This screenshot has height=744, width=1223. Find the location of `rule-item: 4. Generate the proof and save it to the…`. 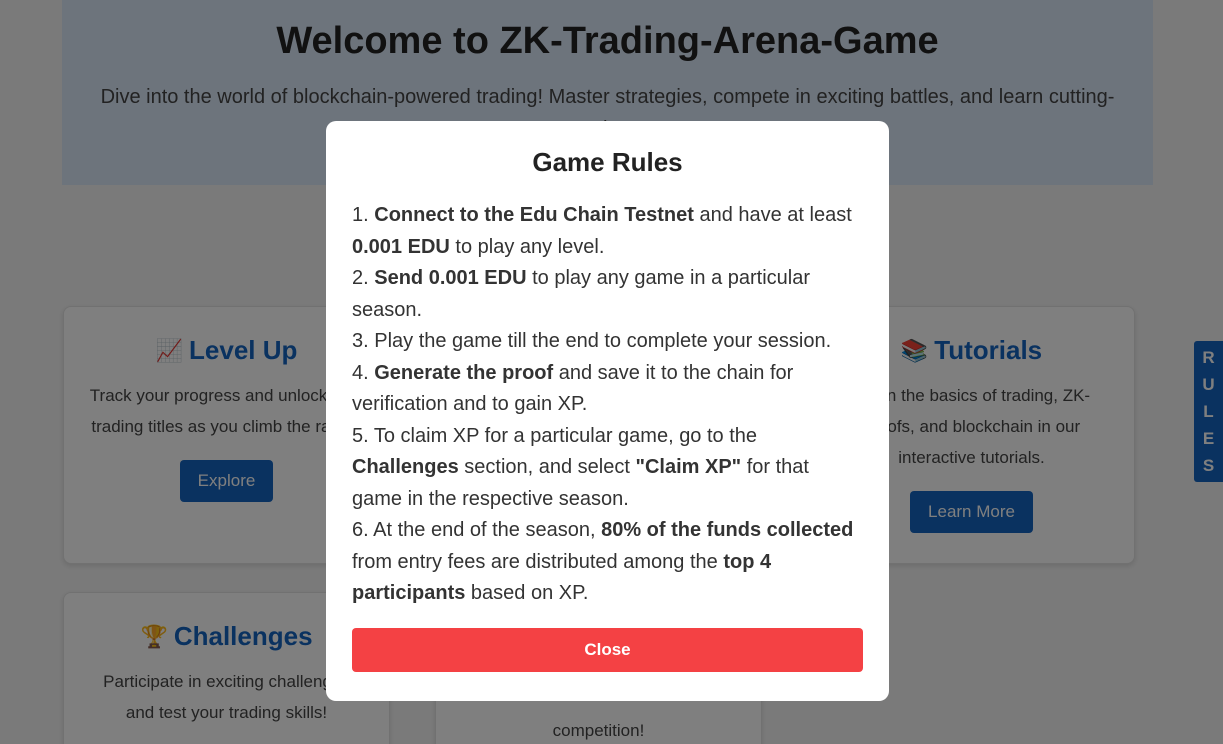

rule-item: 4. Generate the proof and save it to the… is located at coordinates (573, 388).